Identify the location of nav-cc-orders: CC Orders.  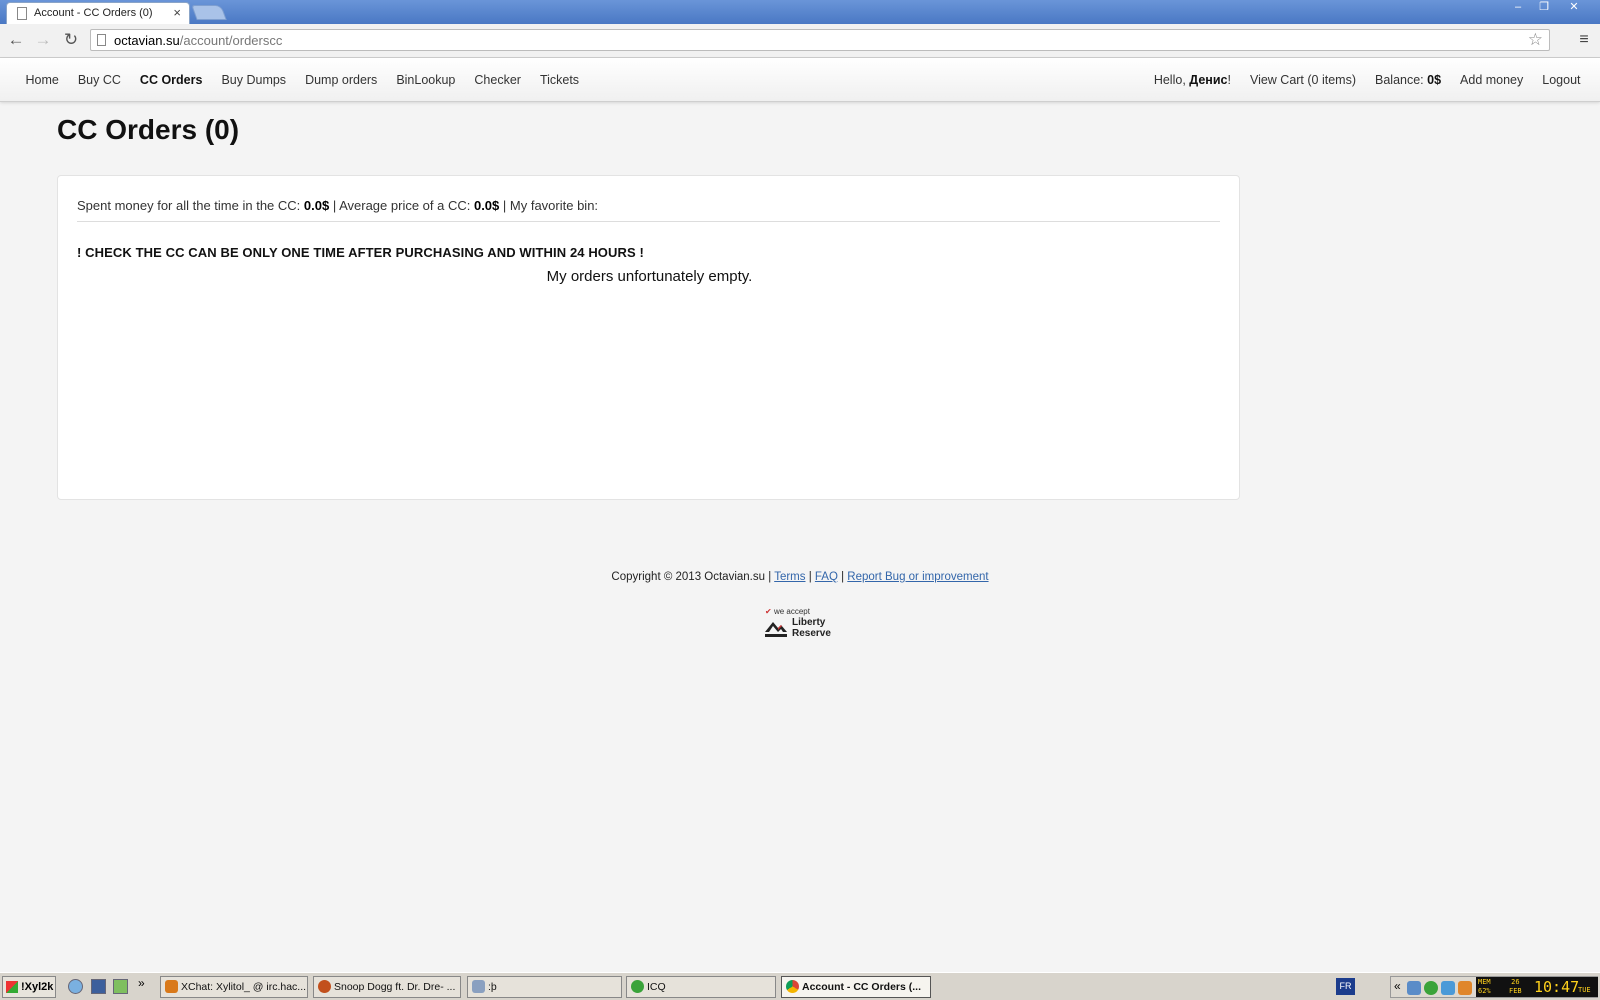
(171, 80).